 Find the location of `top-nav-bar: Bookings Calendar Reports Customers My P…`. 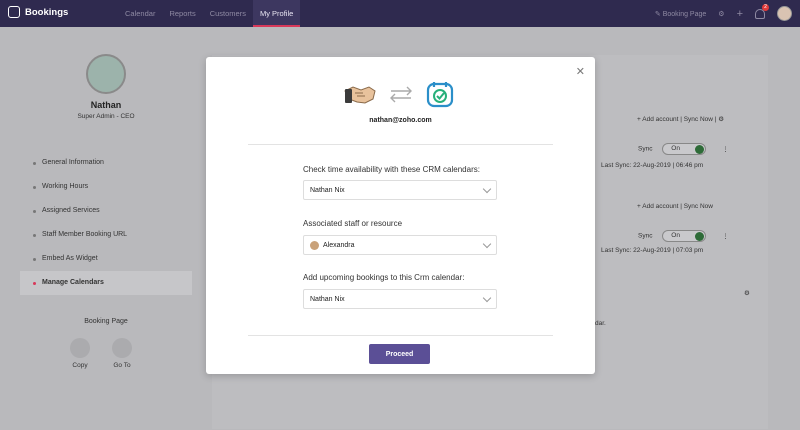

top-nav-bar: Bookings Calendar Reports Customers My P… is located at coordinates (400, 13).